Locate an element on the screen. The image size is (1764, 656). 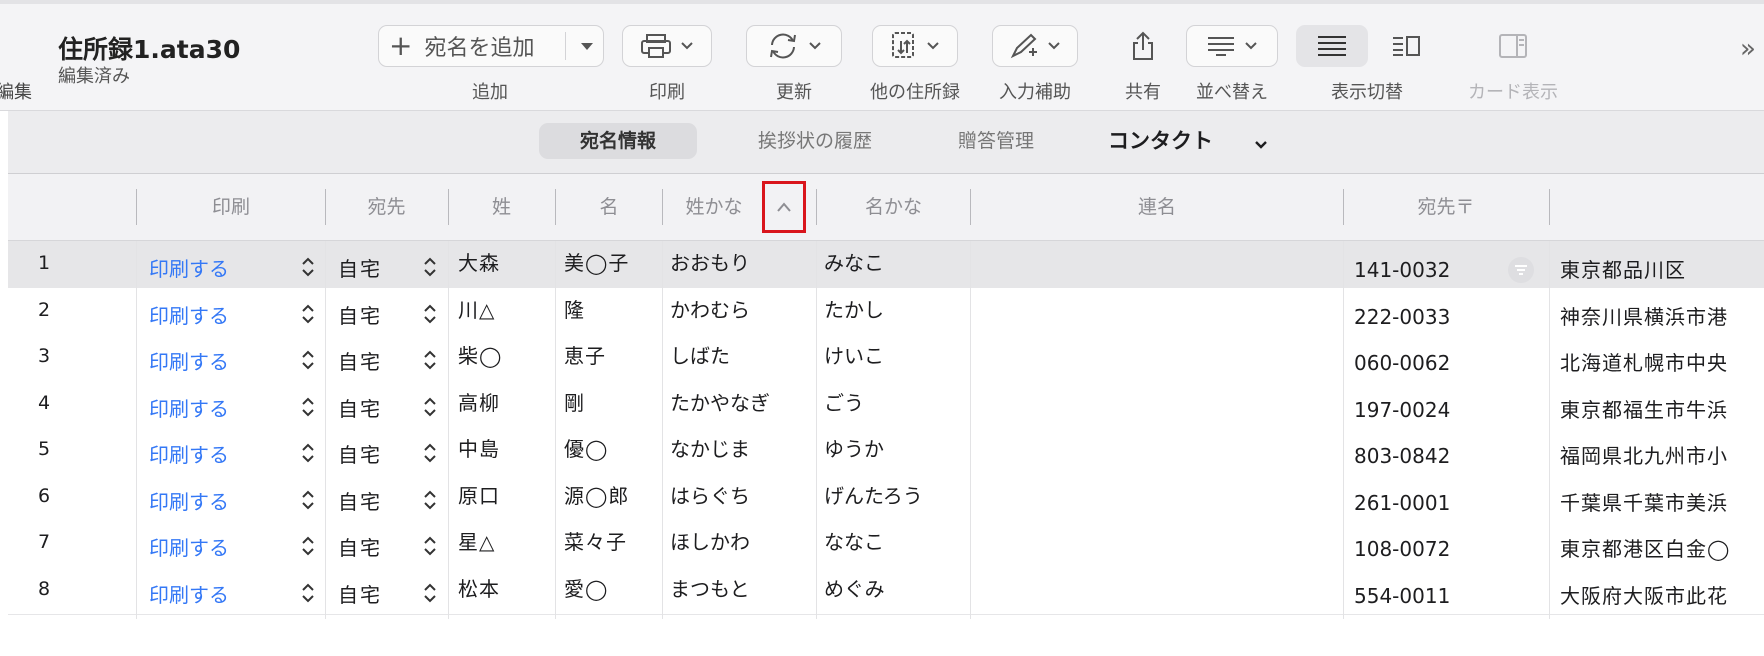
first-name-cell: 菜々子 is located at coordinates (609, 546).